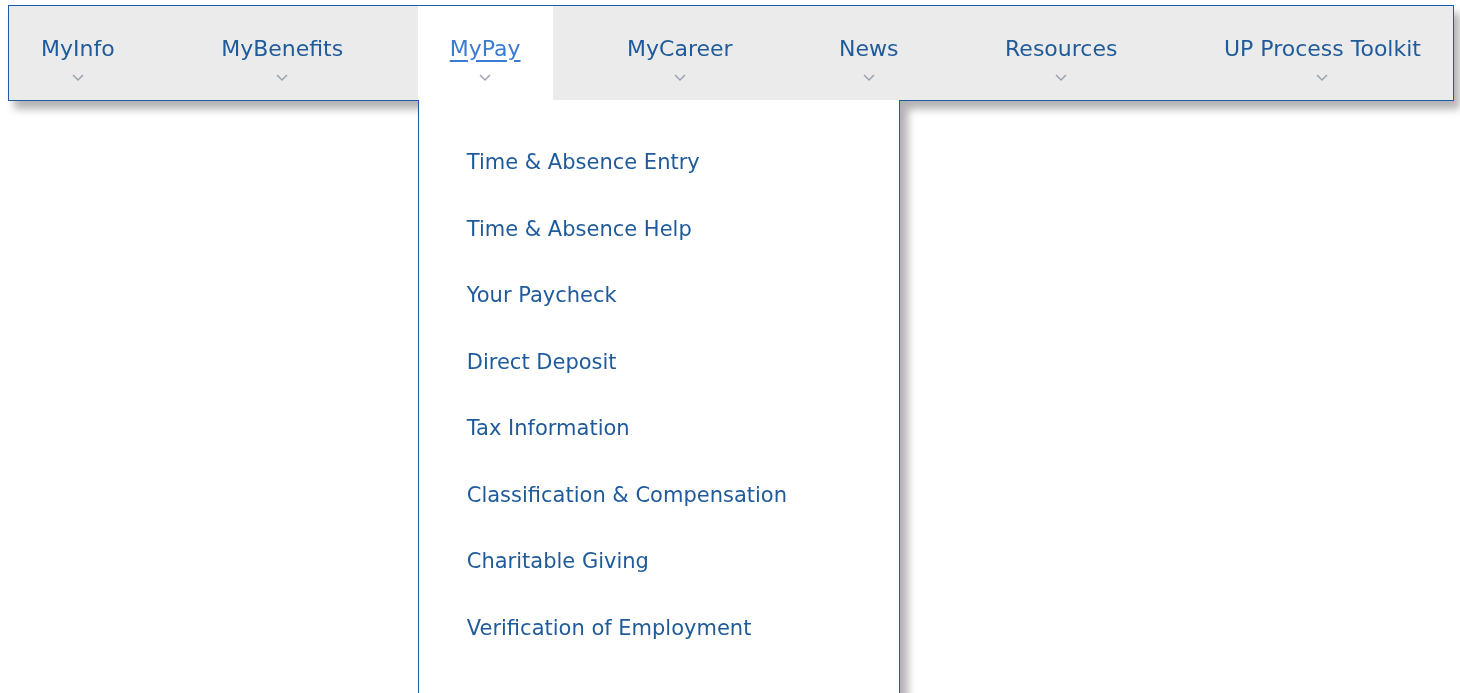 The width and height of the screenshot is (1460, 693). I want to click on nav-tab: MyBenefits, so click(282, 53).